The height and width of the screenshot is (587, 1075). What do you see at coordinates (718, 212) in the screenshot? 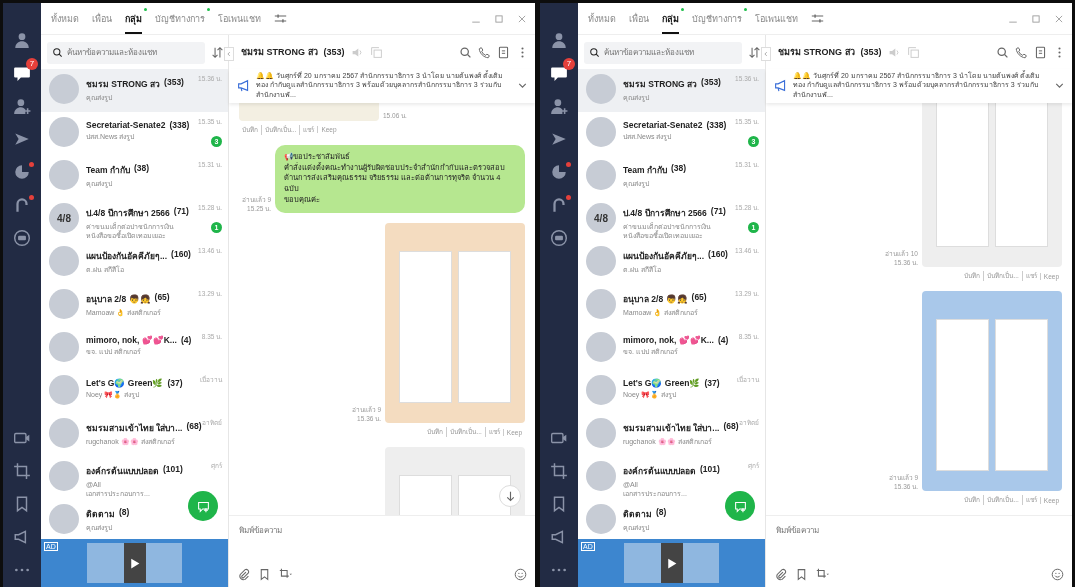
I see `member-count: (71)` at bounding box center [718, 212].